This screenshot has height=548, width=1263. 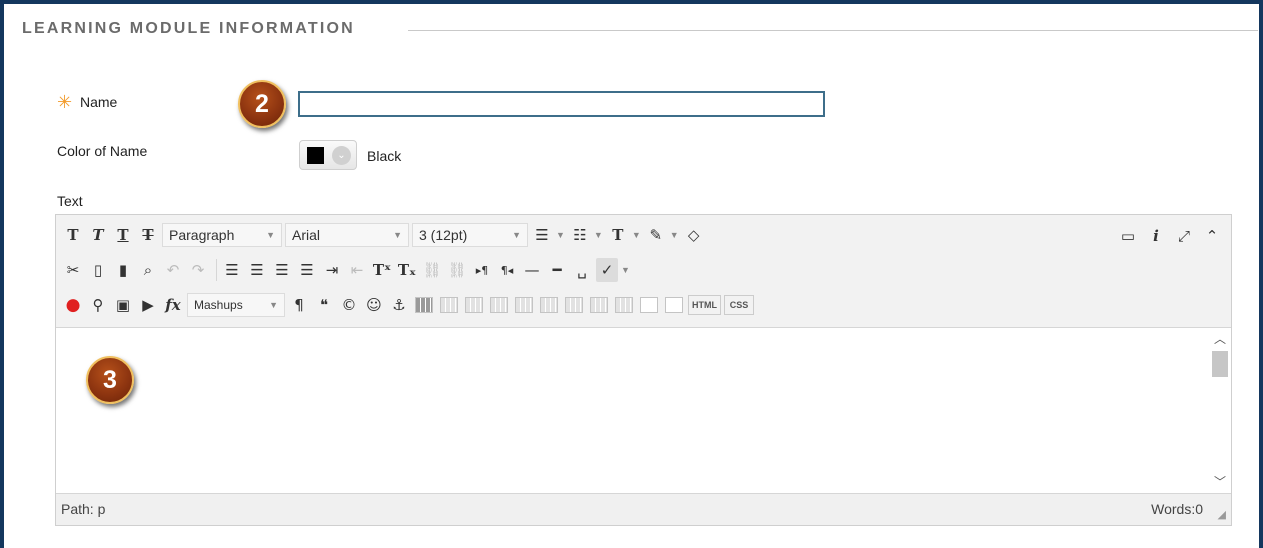 I want to click on font-size-value: 3 (12pt), so click(x=443, y=235).